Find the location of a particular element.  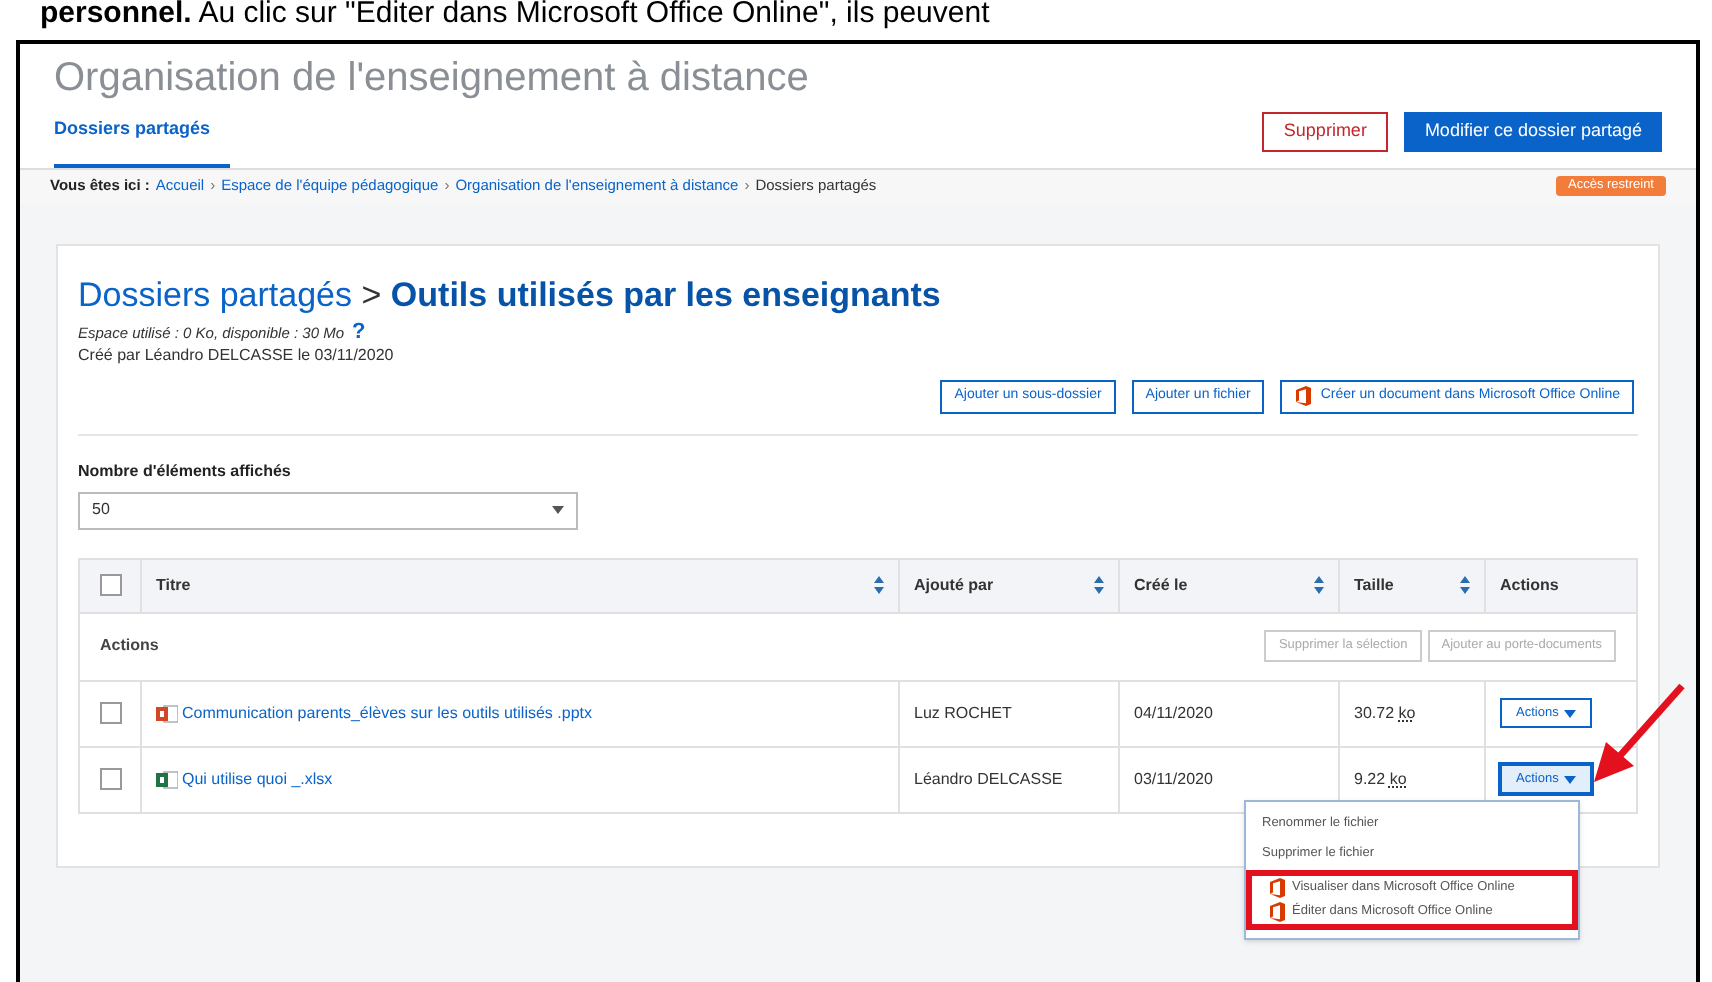

bulk-actions-label: Actions is located at coordinates (129, 646).